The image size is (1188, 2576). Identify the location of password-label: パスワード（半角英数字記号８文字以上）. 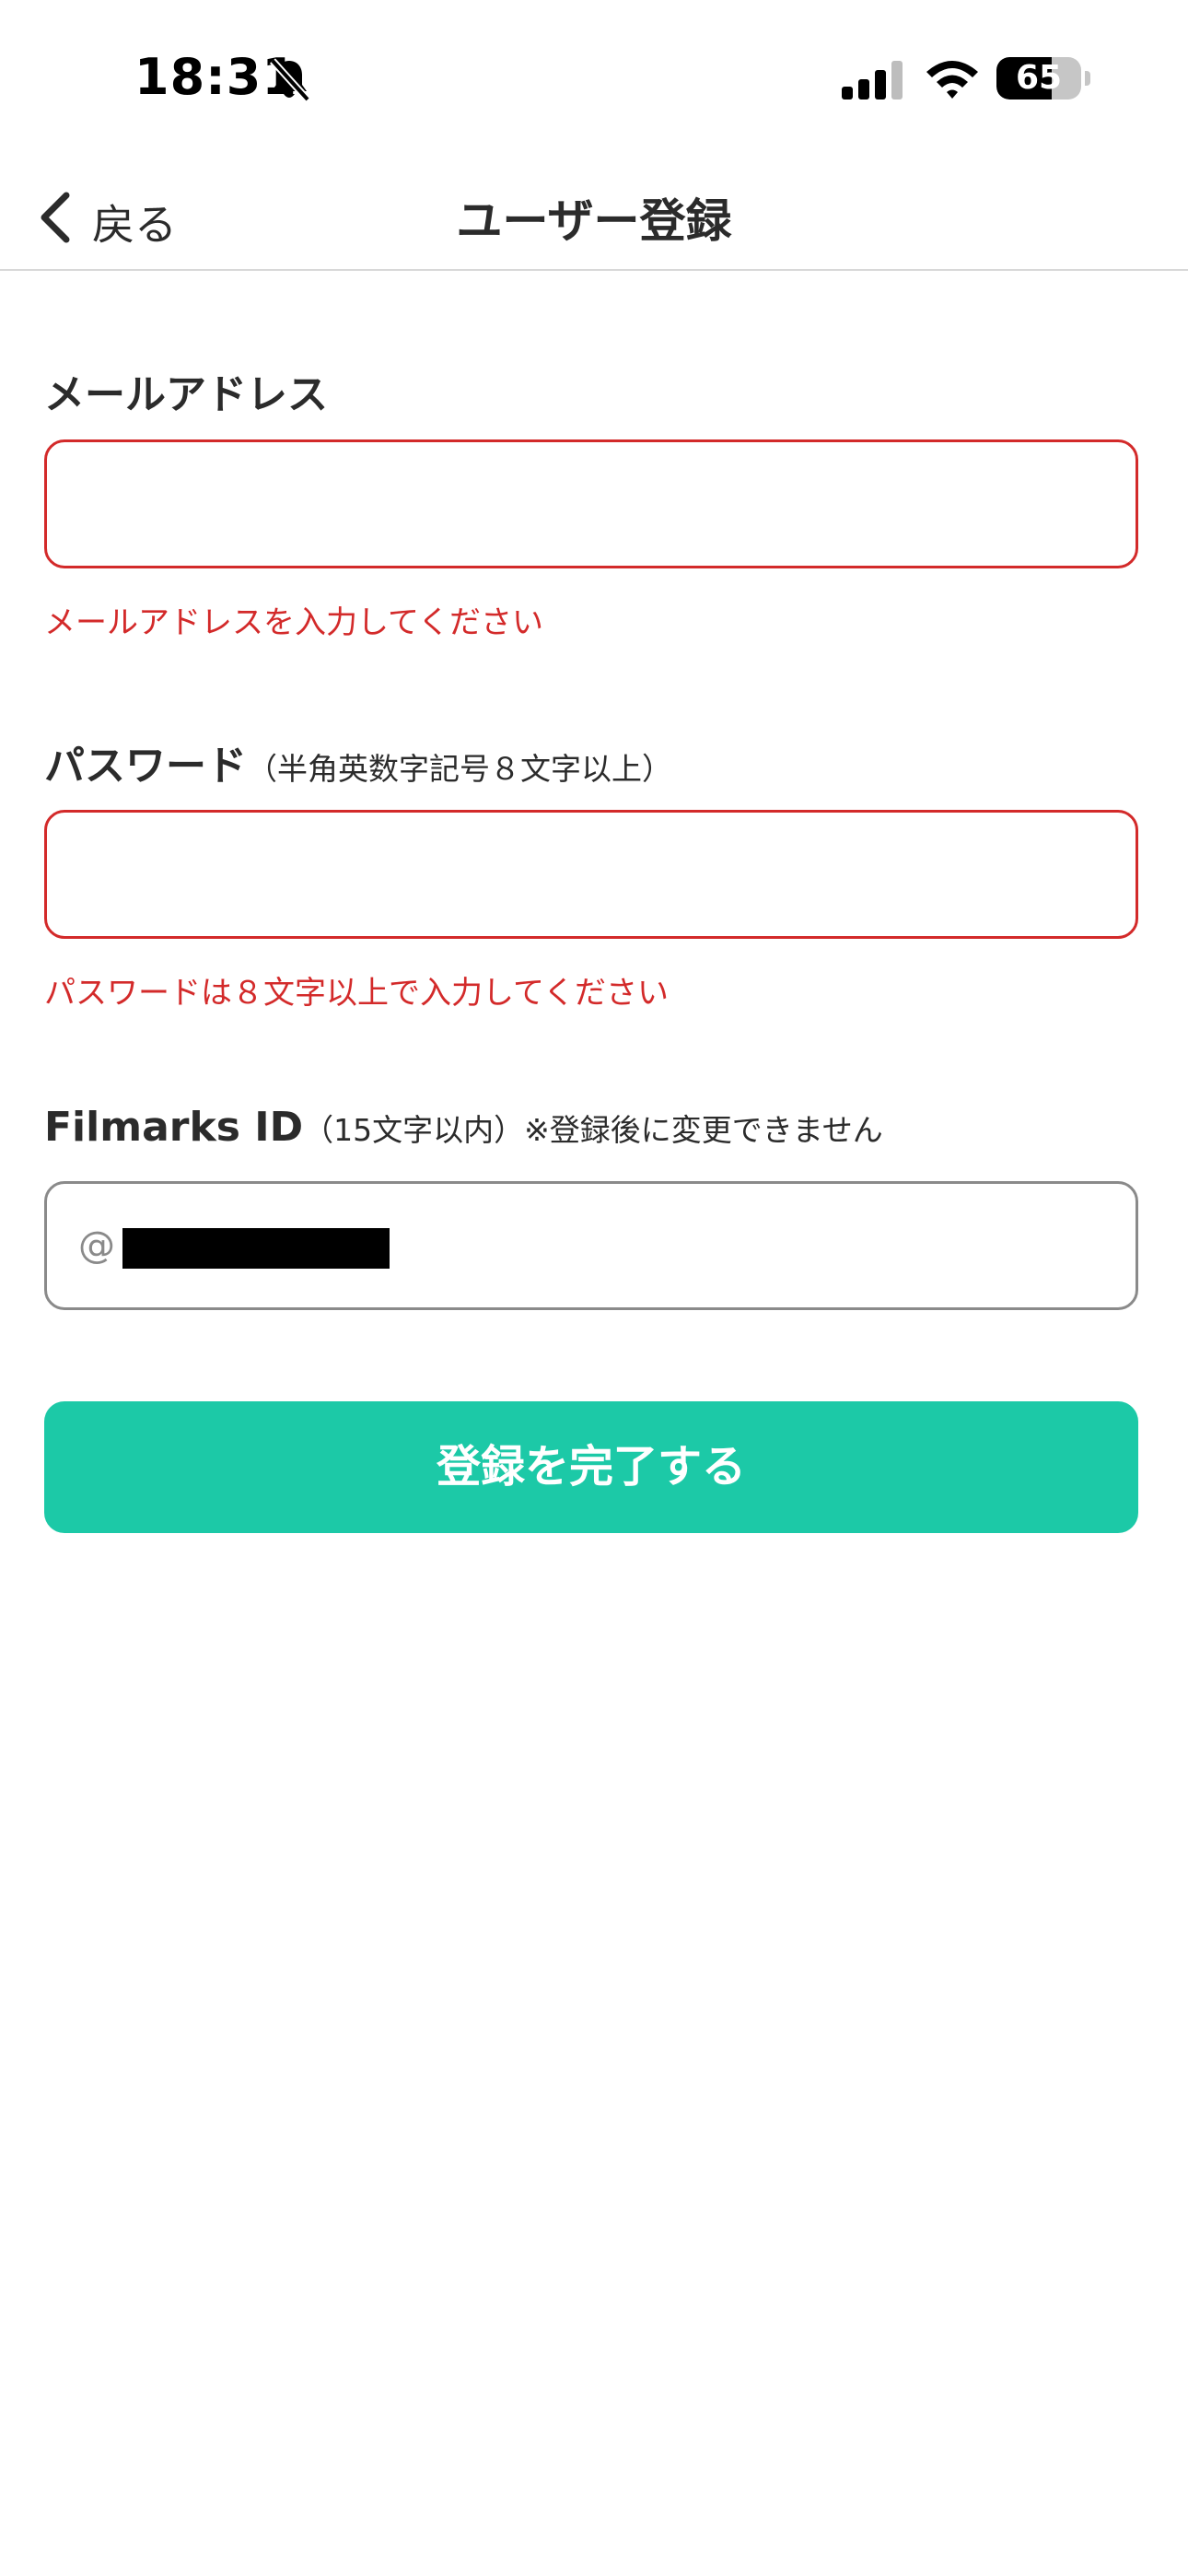
(358, 761).